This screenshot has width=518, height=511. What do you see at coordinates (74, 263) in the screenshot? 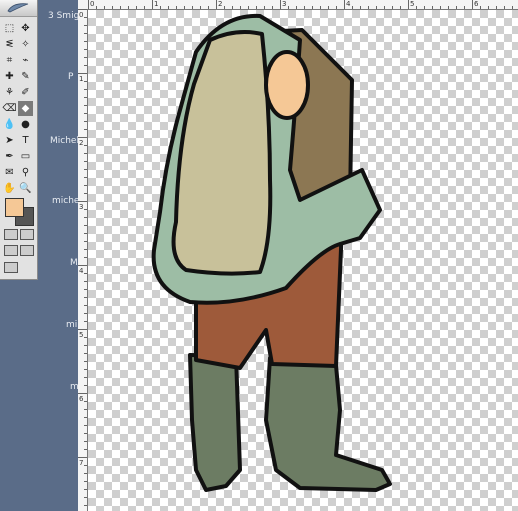
I see `desktop-file-label: M` at bounding box center [74, 263].